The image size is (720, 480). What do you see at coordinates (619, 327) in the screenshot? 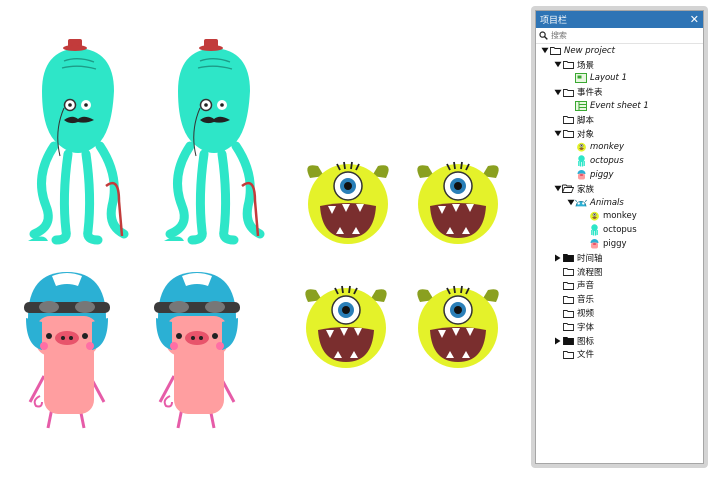
I see `tree-item: 字体` at bounding box center [619, 327].